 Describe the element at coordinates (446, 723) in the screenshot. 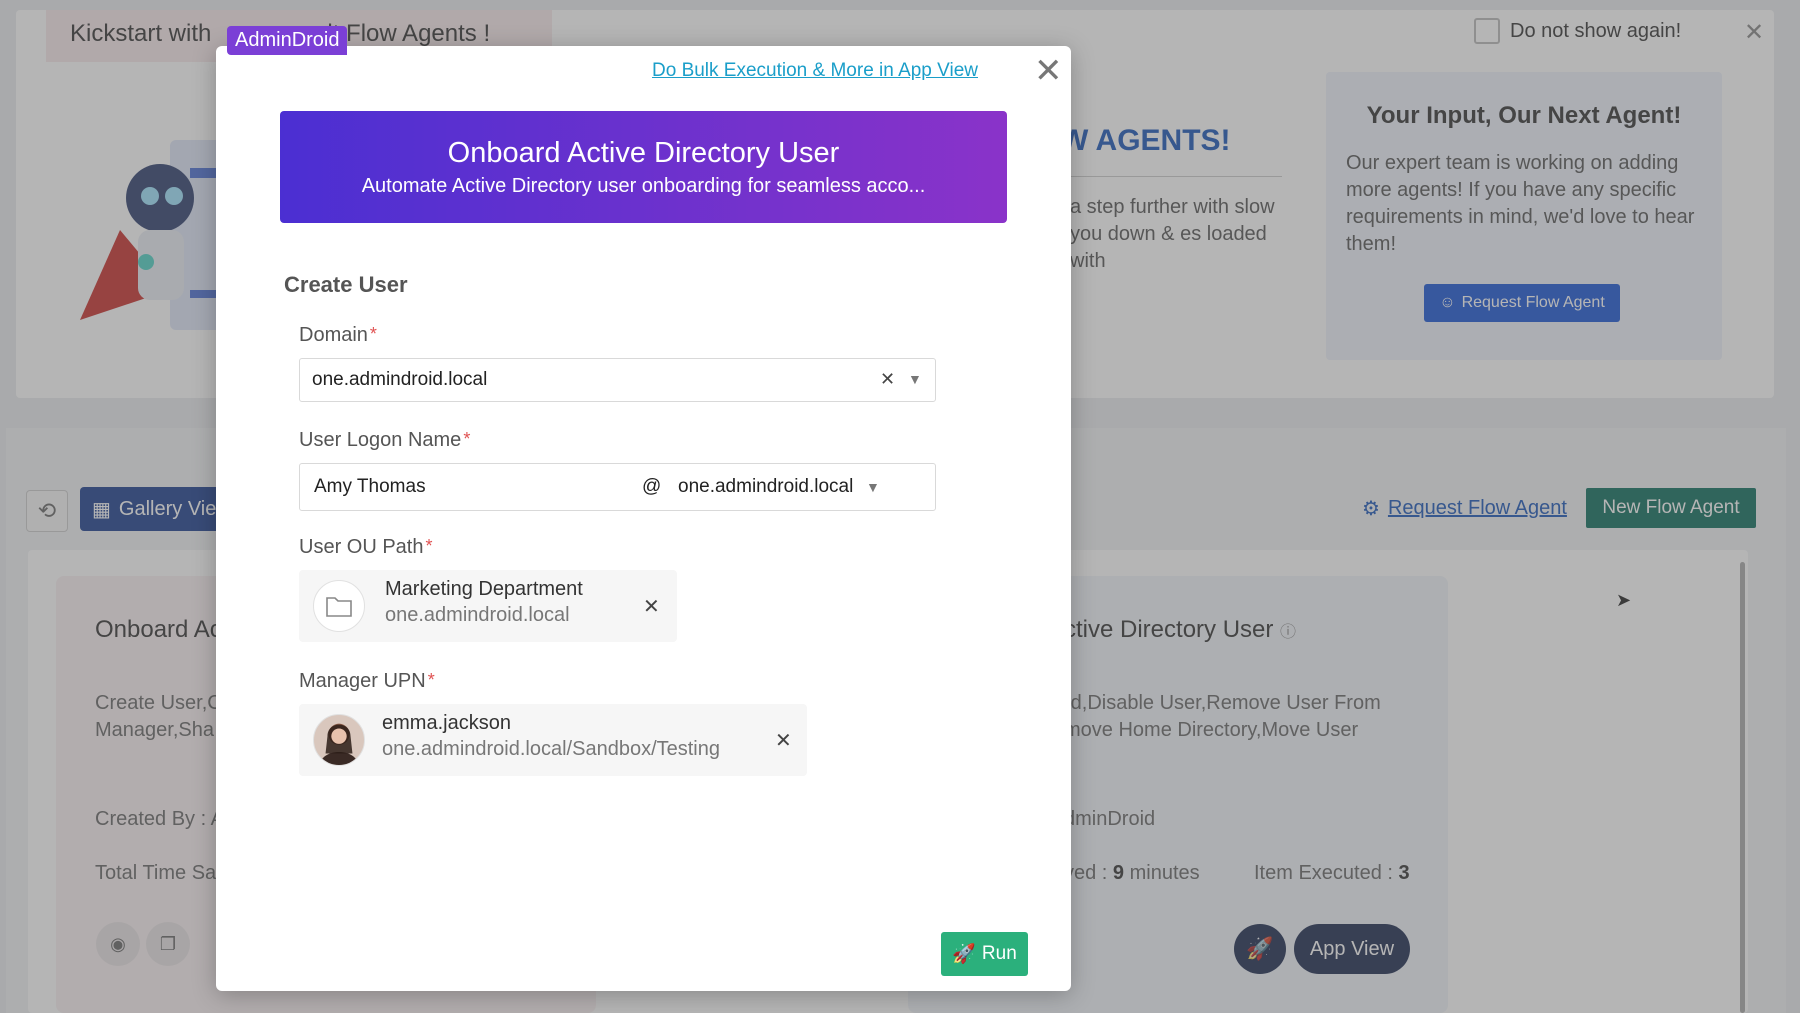

I see `manager-name: emma.jackson` at that location.